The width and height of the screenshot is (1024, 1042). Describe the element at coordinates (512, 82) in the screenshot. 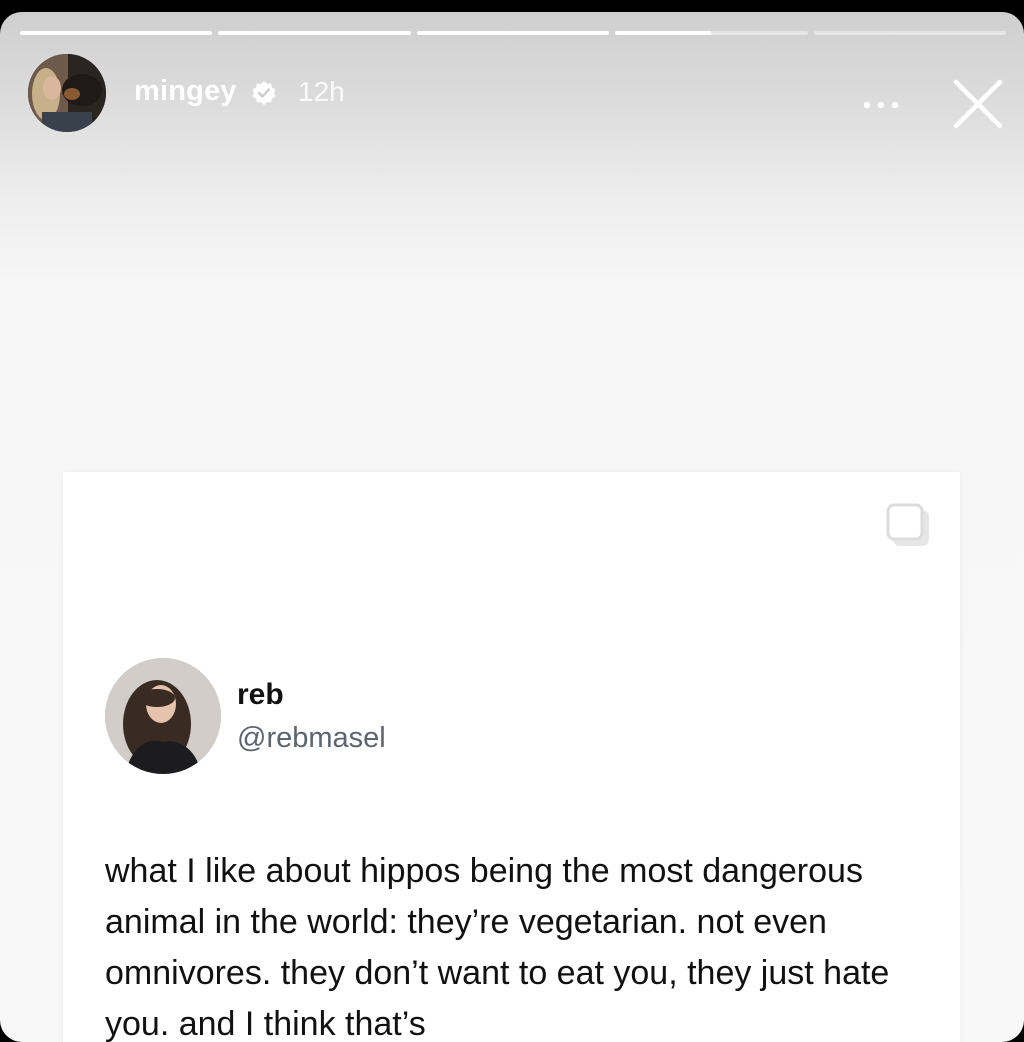

I see `story-header: mingey 12h` at that location.